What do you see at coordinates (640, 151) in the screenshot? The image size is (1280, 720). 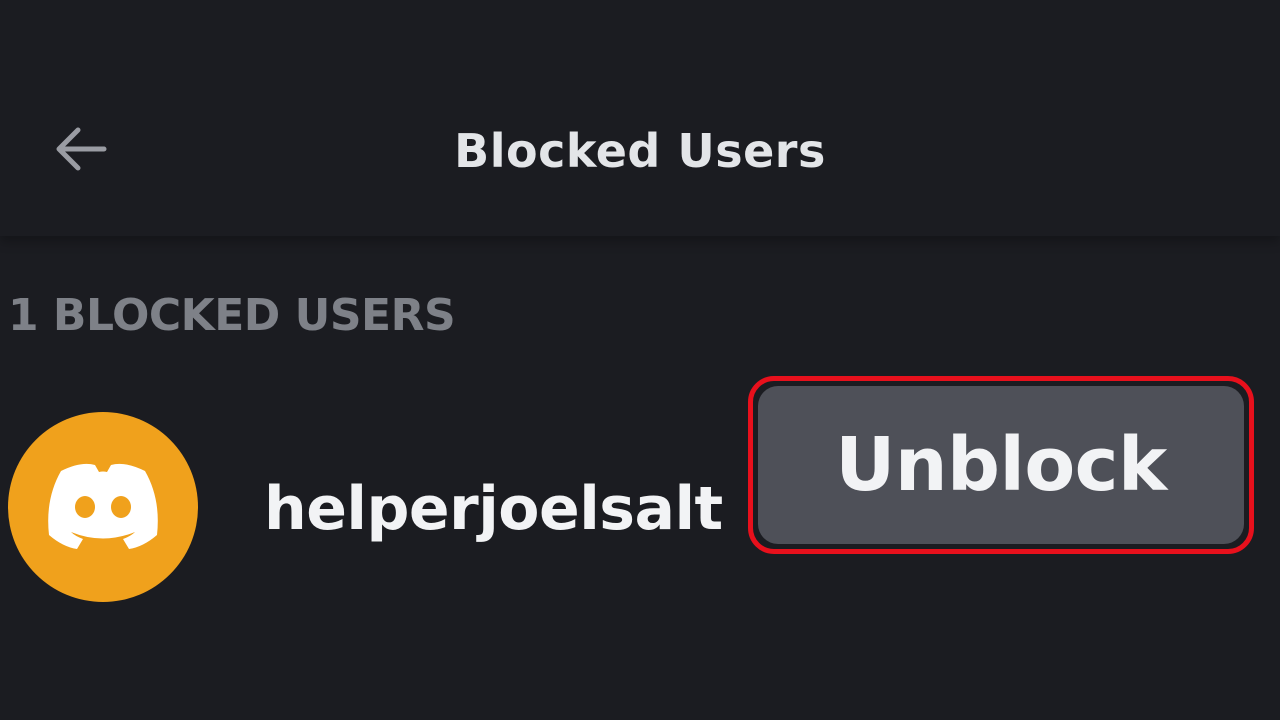 I see `page-title: Blocked Users` at bounding box center [640, 151].